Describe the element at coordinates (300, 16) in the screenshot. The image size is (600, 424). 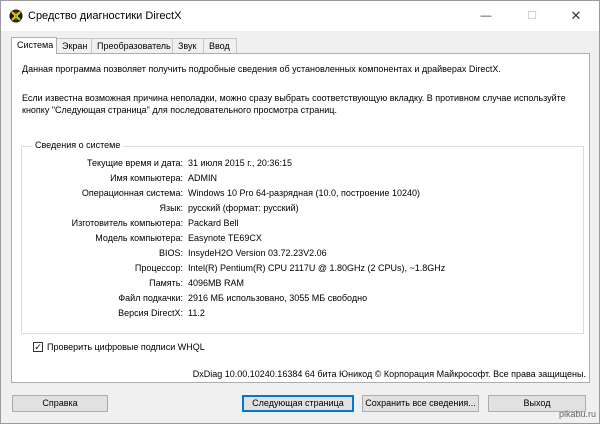
I see `title-bar: Средство диагностики DirectX — ☐ ✕` at that location.